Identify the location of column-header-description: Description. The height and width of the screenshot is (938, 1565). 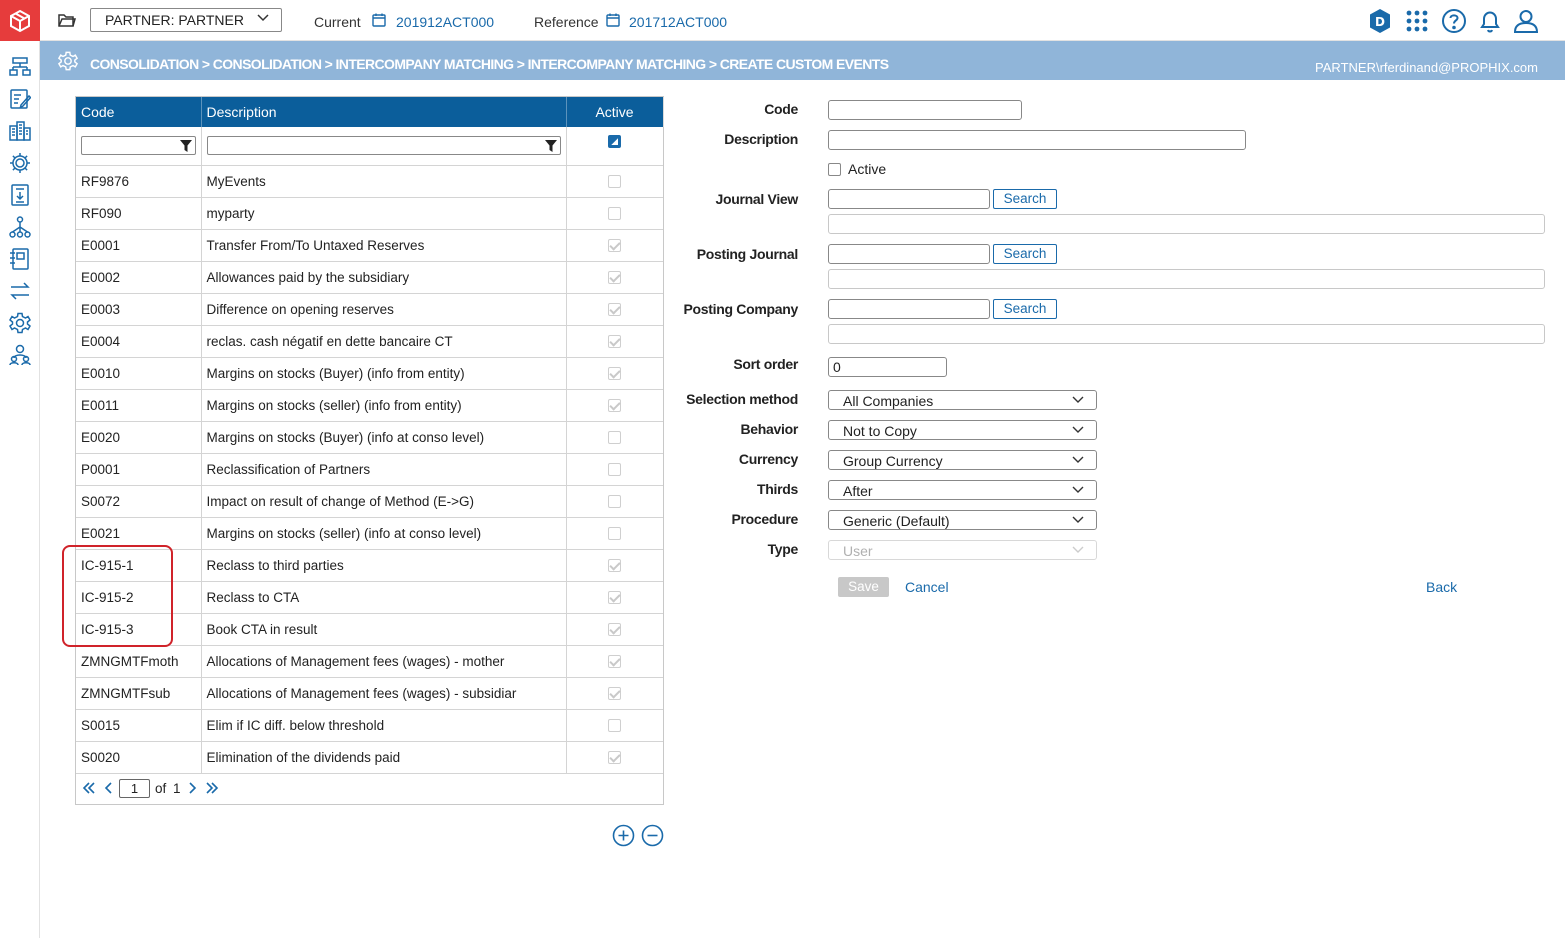
(384, 112).